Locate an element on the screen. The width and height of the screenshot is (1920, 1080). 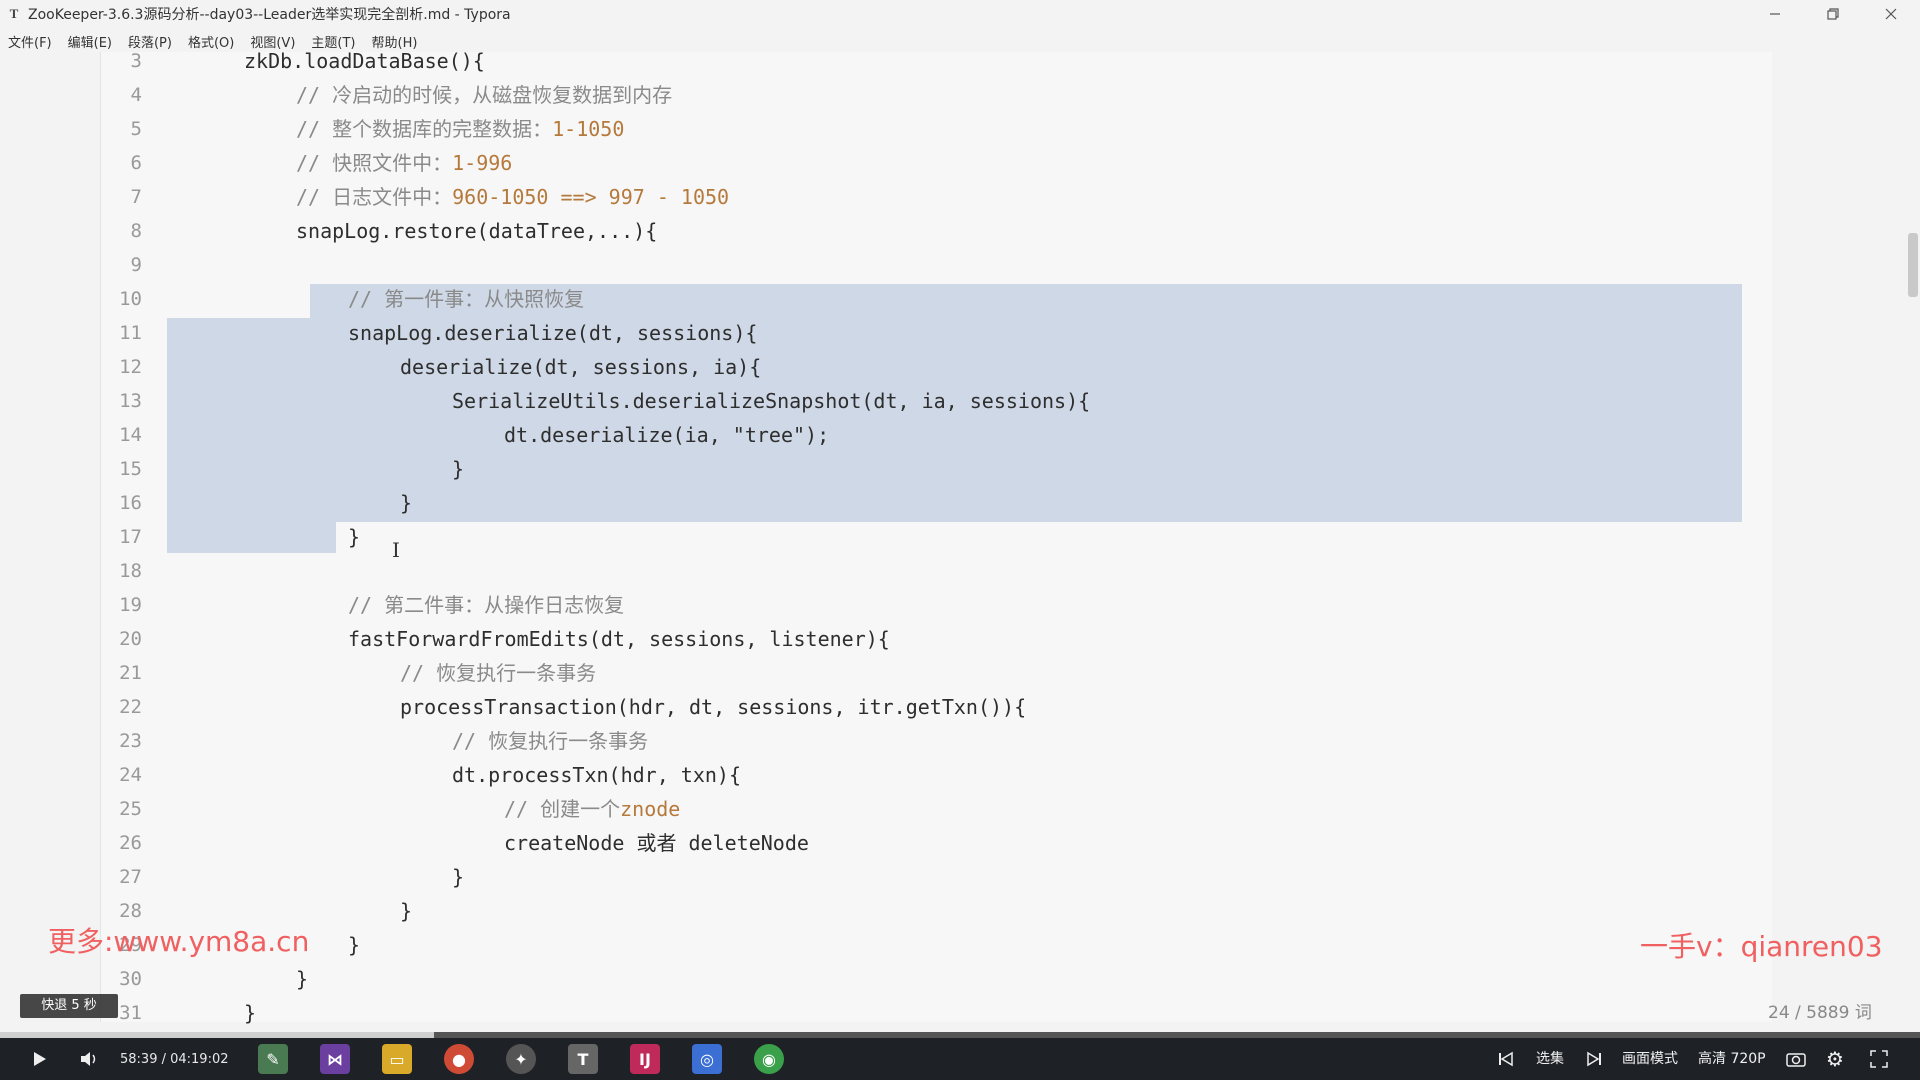
app-icon: ✎ is located at coordinates (273, 1059).